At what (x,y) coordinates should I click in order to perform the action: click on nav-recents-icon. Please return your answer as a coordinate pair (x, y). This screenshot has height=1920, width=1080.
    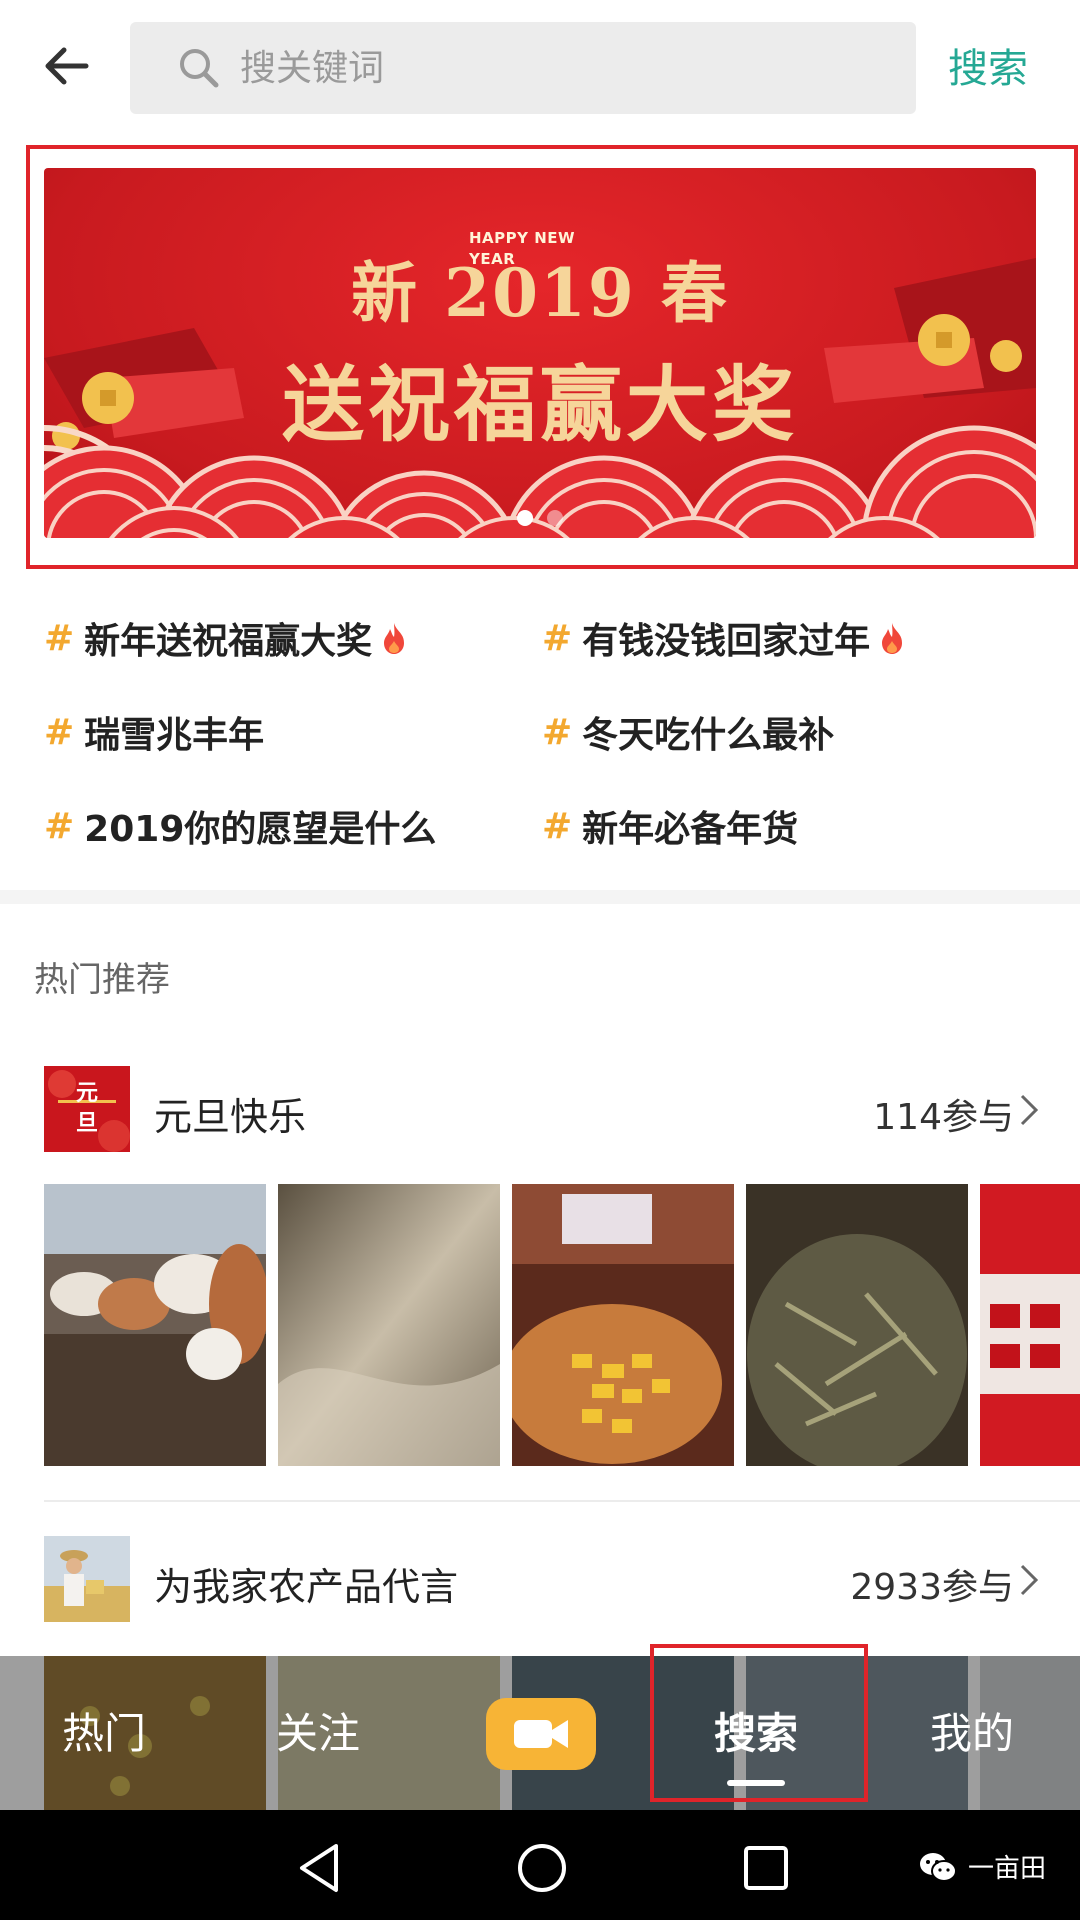
    Looking at the image, I should click on (766, 1868).